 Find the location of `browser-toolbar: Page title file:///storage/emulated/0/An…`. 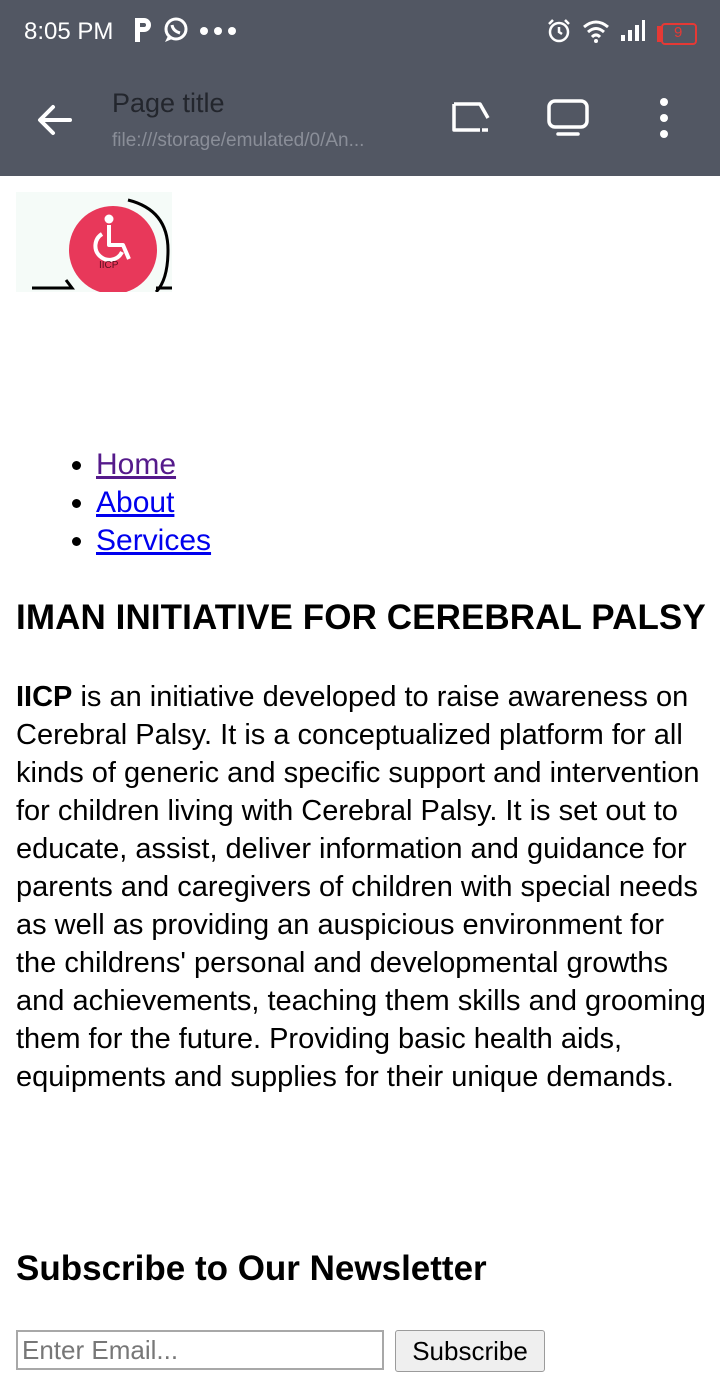

browser-toolbar: Page title file:///storage/emulated/0/An… is located at coordinates (360, 120).